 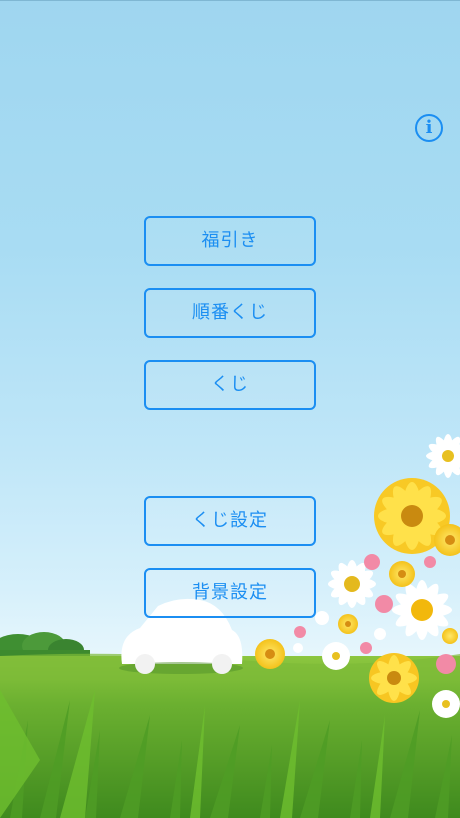 I want to click on info-icon: i, so click(x=429, y=127).